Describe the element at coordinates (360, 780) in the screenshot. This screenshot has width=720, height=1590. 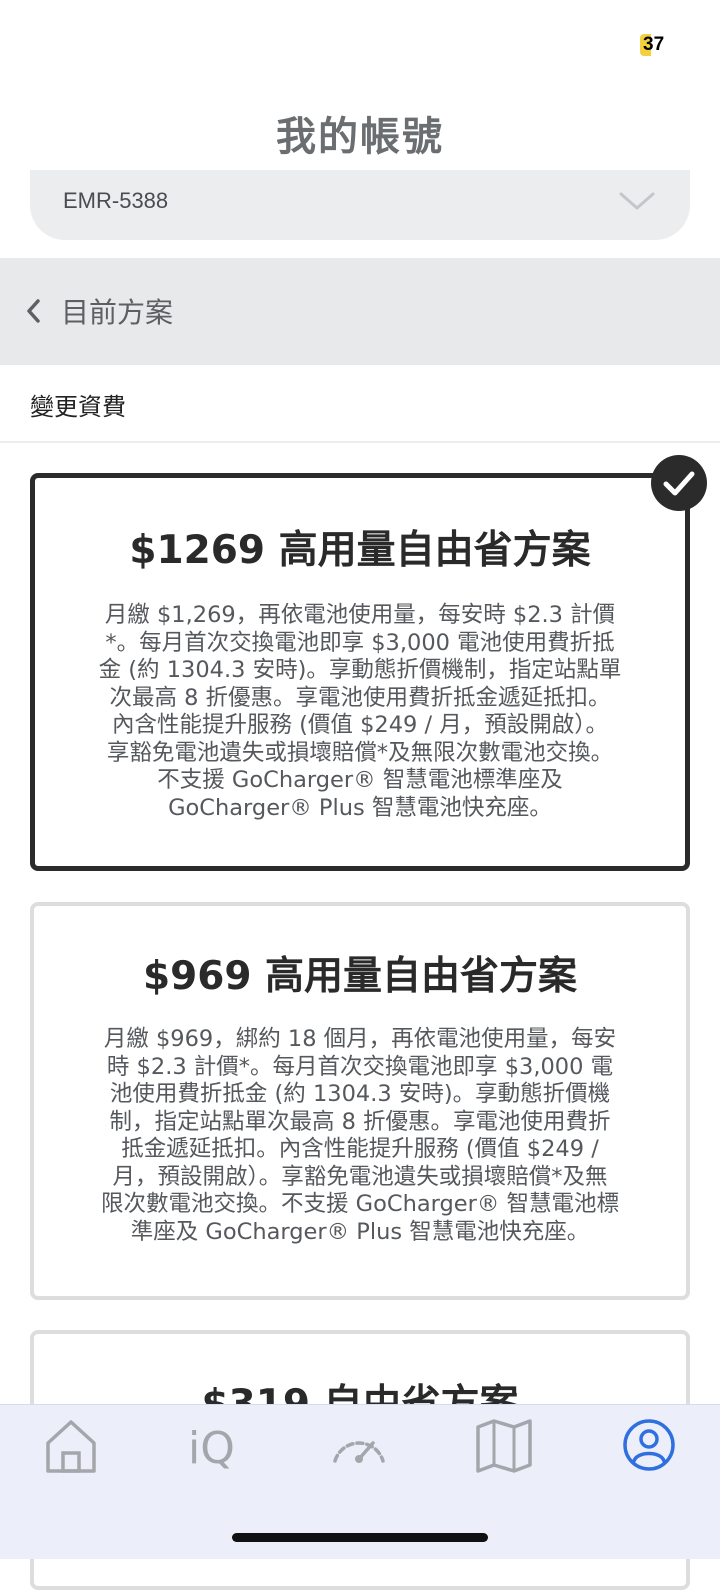
I see `plan-description-line: 不支援 GoCharger® 智慧電池標準座及` at that location.